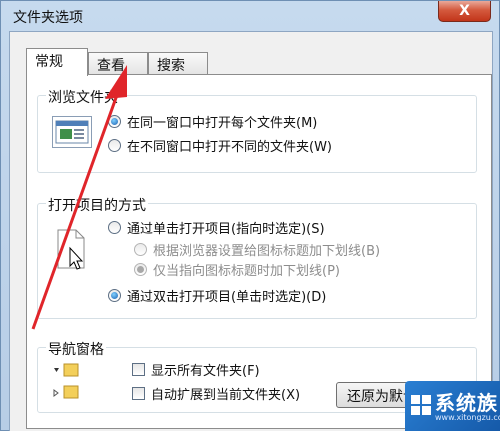 This screenshot has width=500, height=431. Describe the element at coordinates (467, 417) in the screenshot. I see `watermark-url: www.xitongzu.com` at that location.